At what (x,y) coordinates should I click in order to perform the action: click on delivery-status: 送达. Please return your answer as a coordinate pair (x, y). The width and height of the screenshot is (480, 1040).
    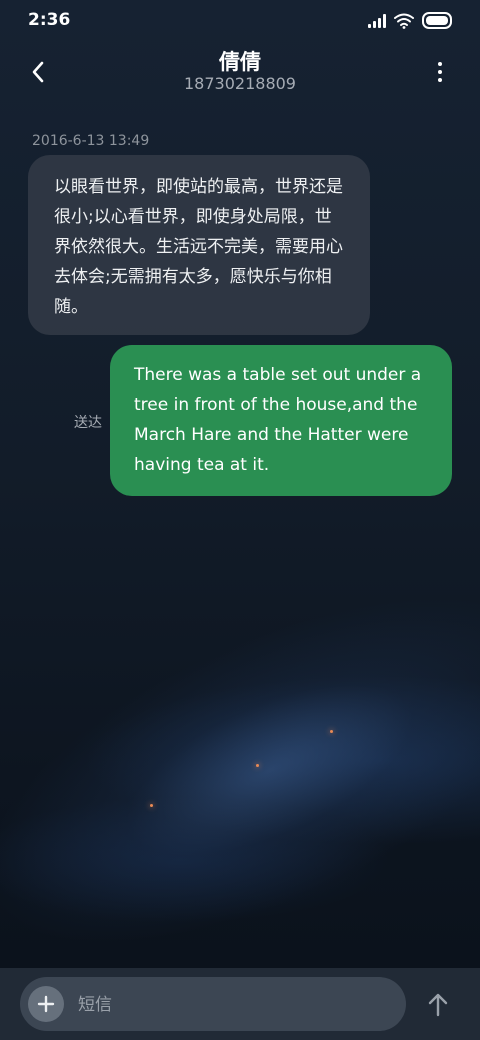
    Looking at the image, I should click on (88, 423).